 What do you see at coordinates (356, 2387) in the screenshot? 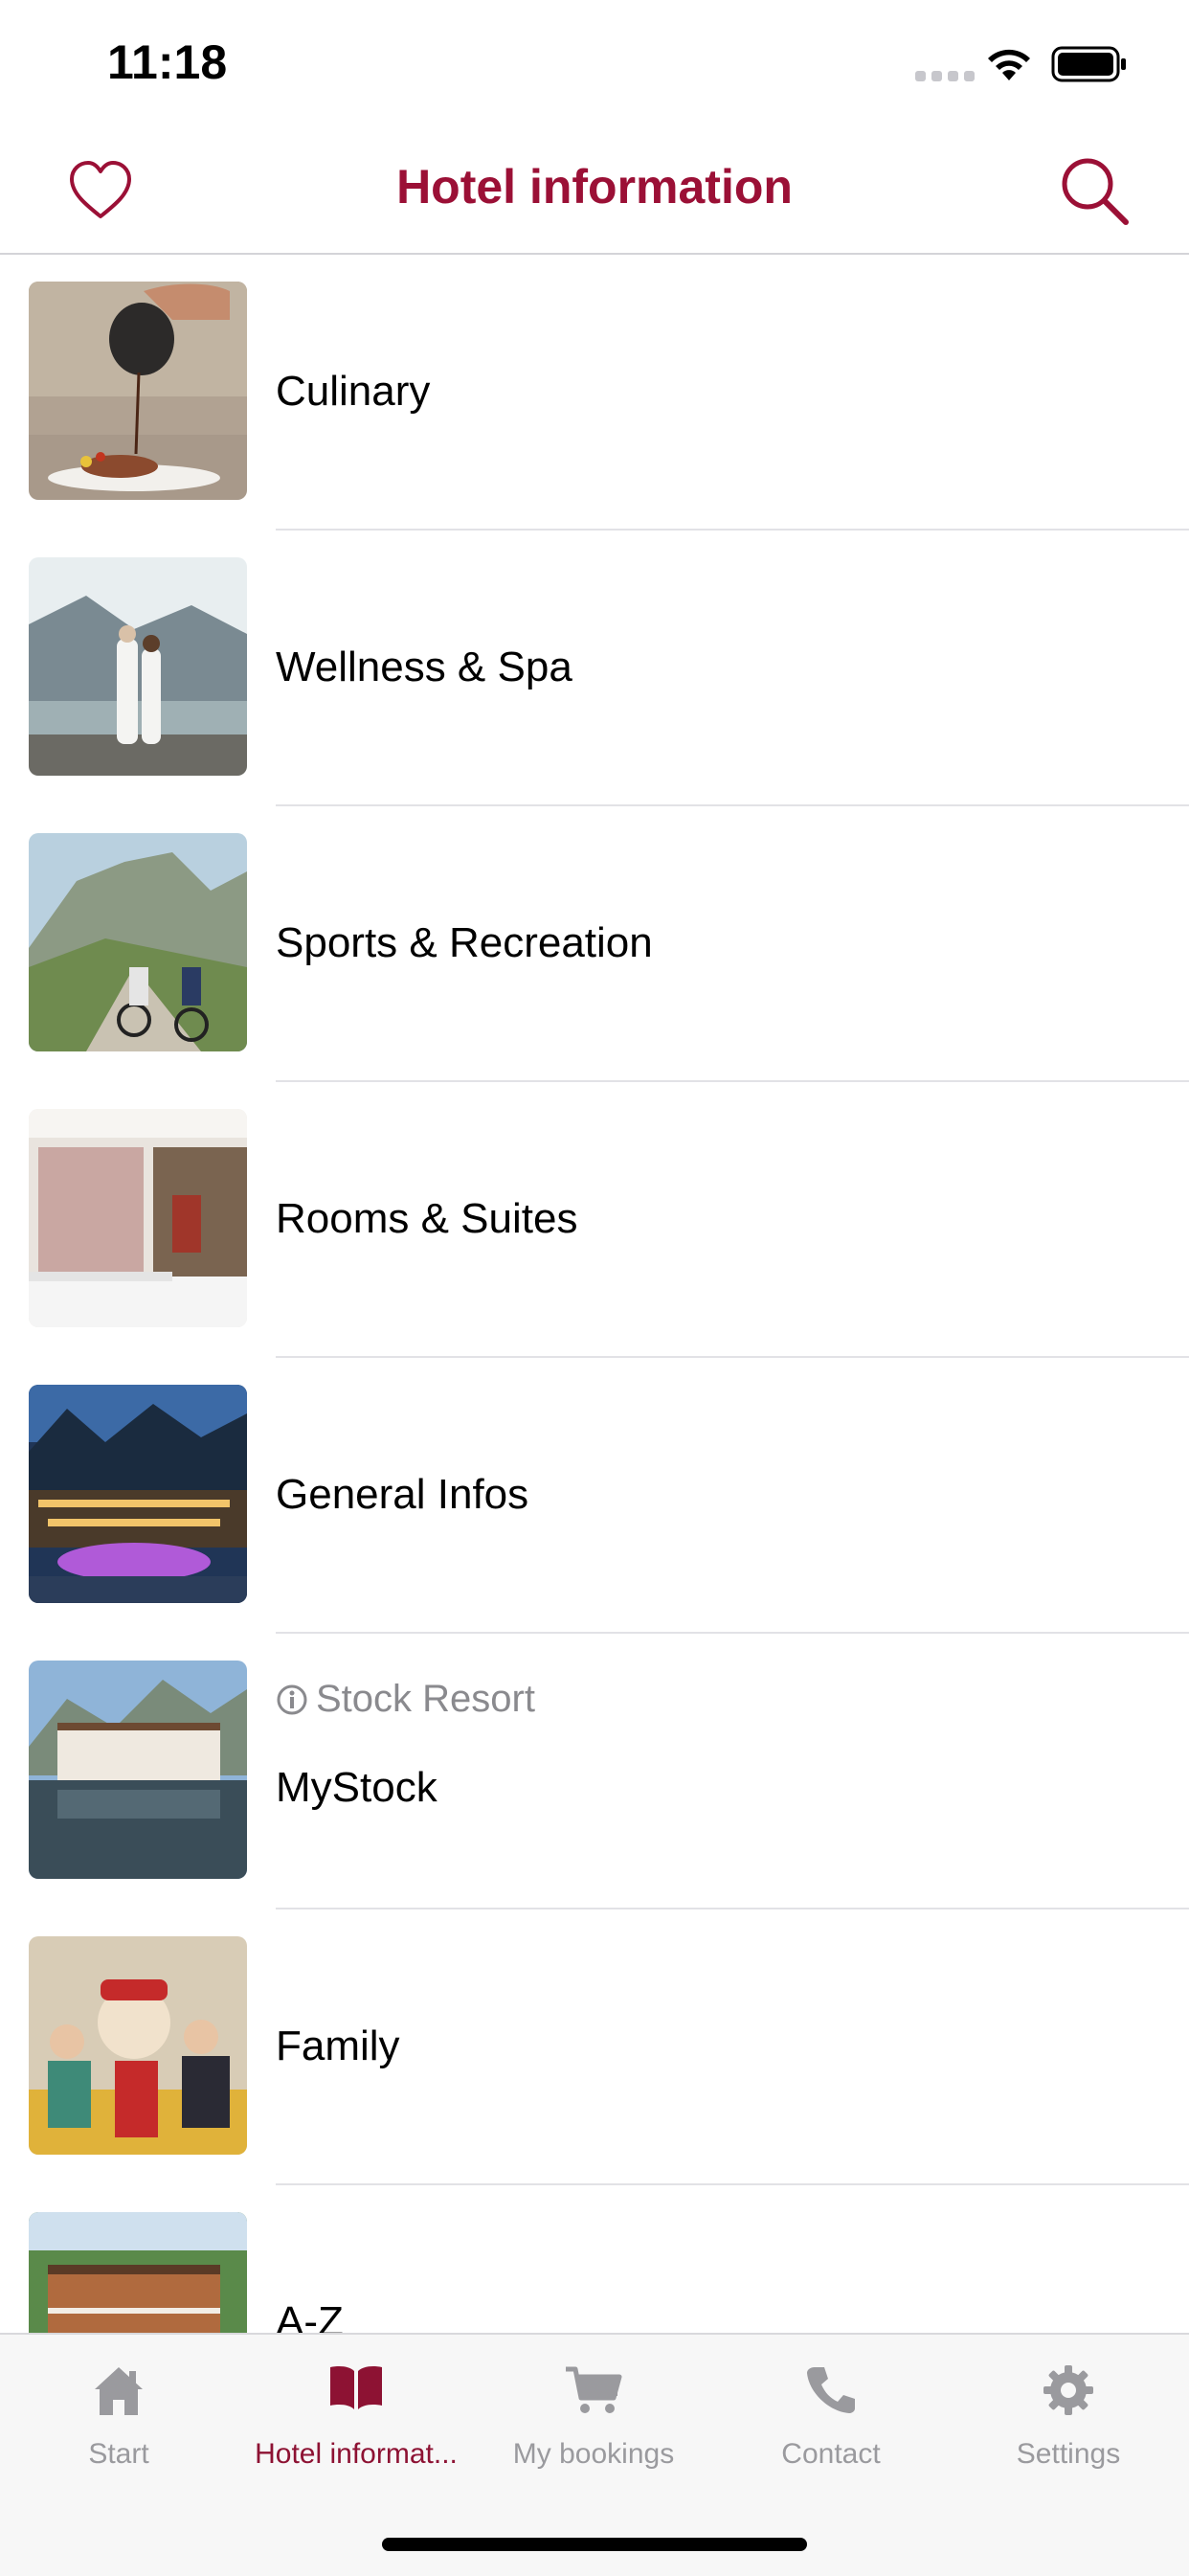
I see `book-icon` at bounding box center [356, 2387].